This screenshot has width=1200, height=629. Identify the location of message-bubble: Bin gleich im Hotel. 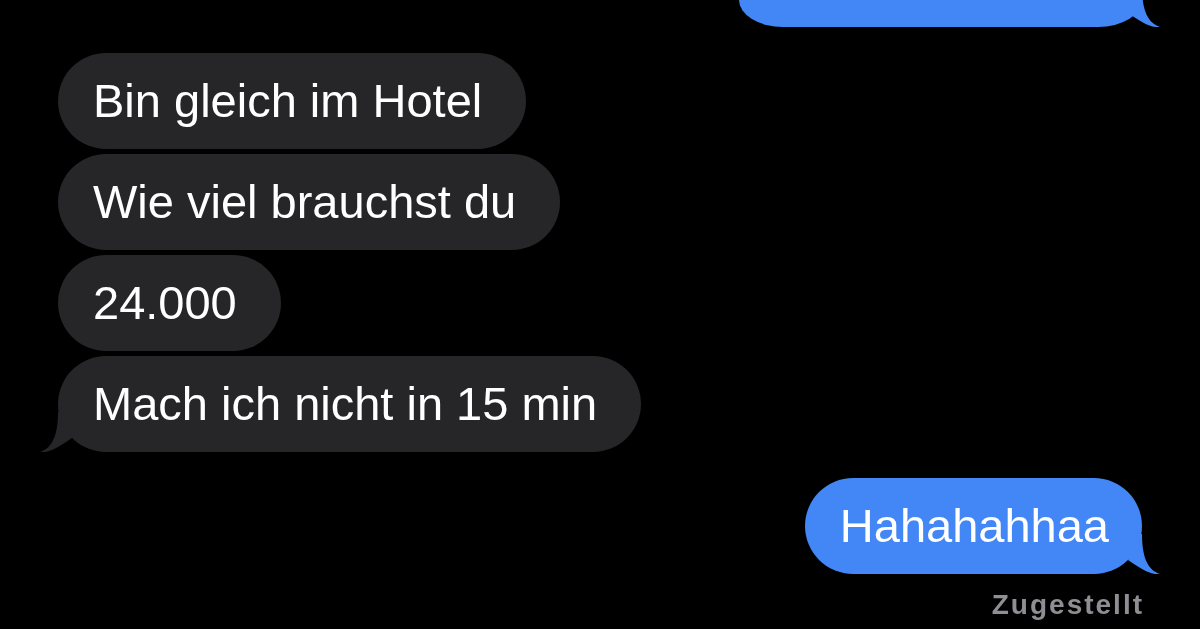
(292, 101).